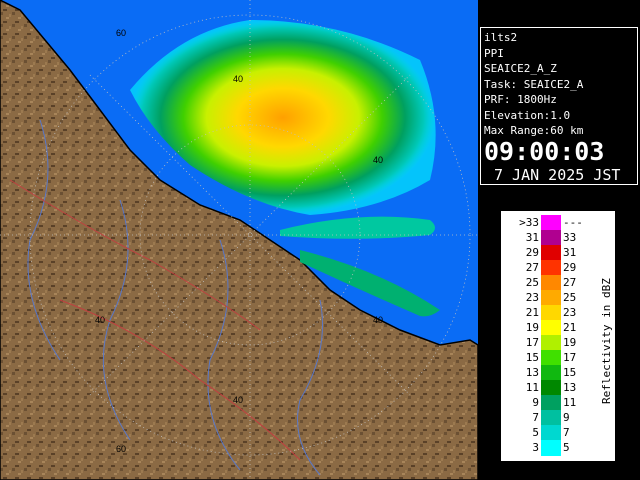 Image resolution: width=640 pixels, height=480 pixels. I want to click on legend-row: 29 31, so click(559, 253).